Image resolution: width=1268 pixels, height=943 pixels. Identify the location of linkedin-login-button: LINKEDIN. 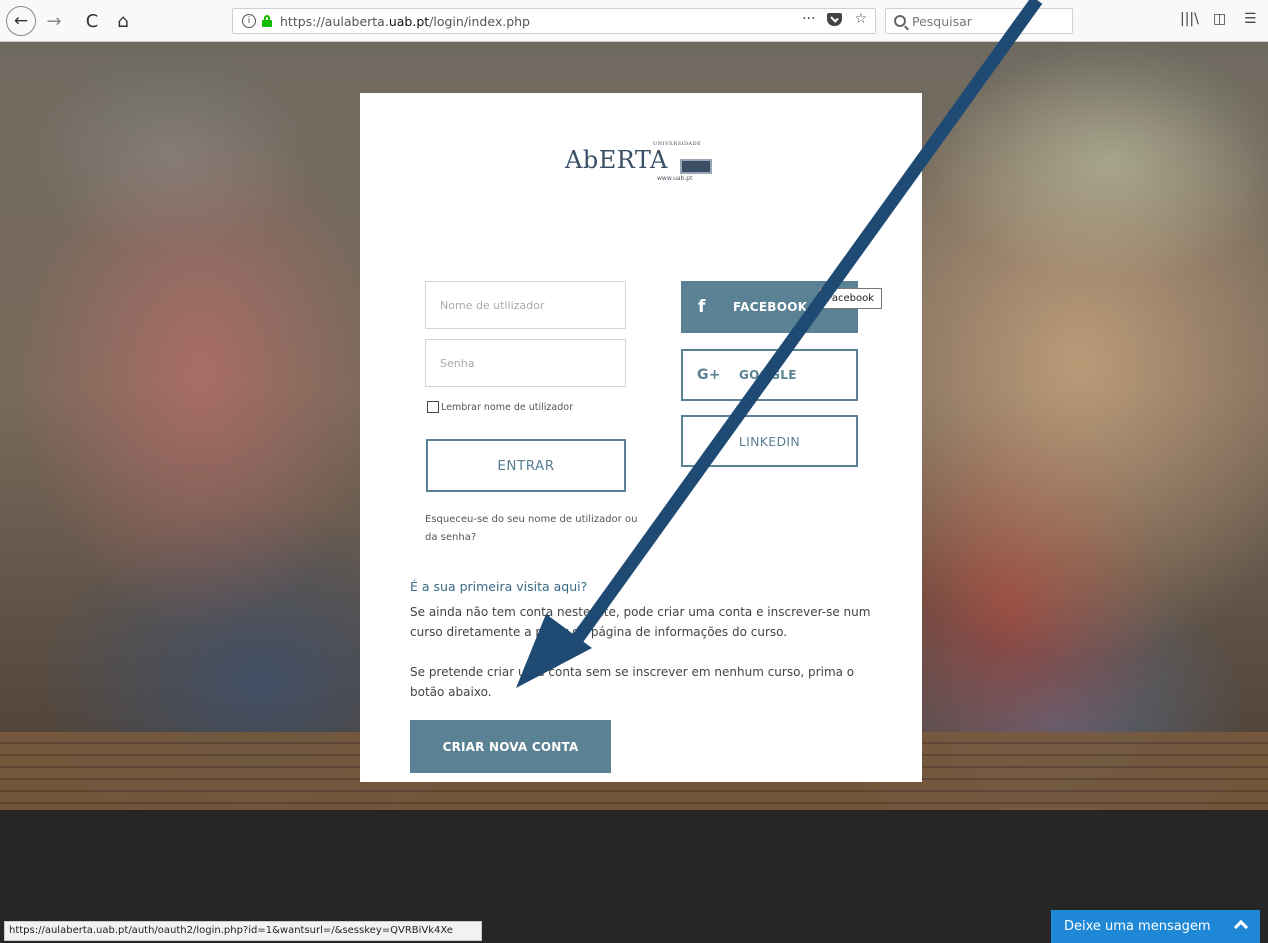
(769, 441).